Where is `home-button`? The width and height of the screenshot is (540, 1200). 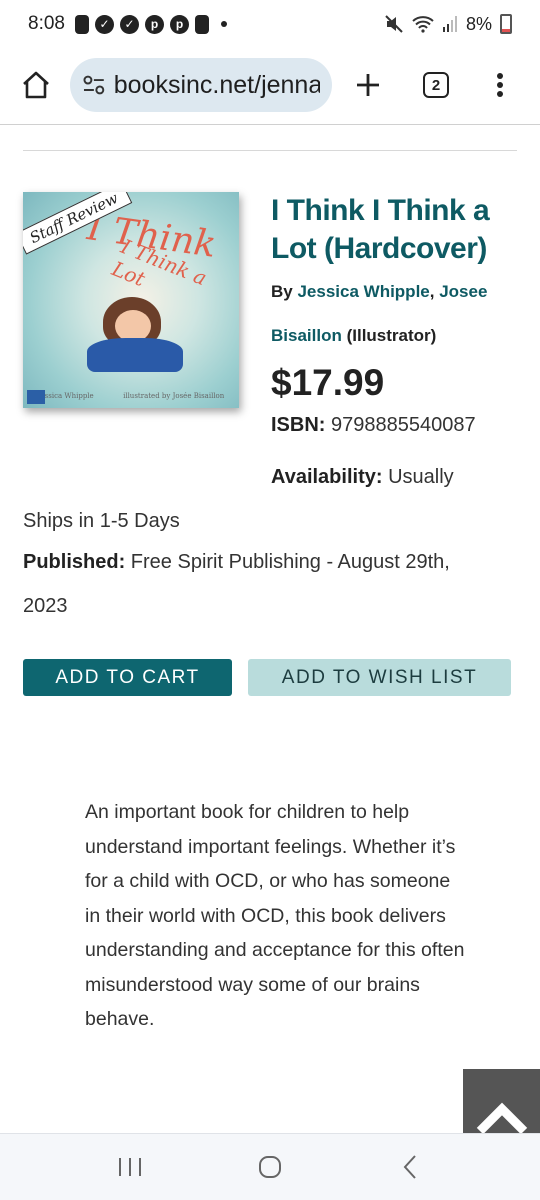 home-button is located at coordinates (36, 85).